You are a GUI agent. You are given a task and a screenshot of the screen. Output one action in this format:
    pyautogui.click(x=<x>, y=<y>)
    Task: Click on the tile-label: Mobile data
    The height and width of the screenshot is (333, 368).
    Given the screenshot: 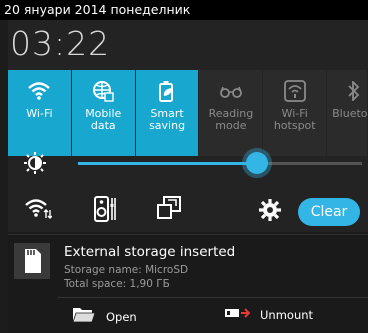 What is the action you would take?
    pyautogui.click(x=103, y=119)
    